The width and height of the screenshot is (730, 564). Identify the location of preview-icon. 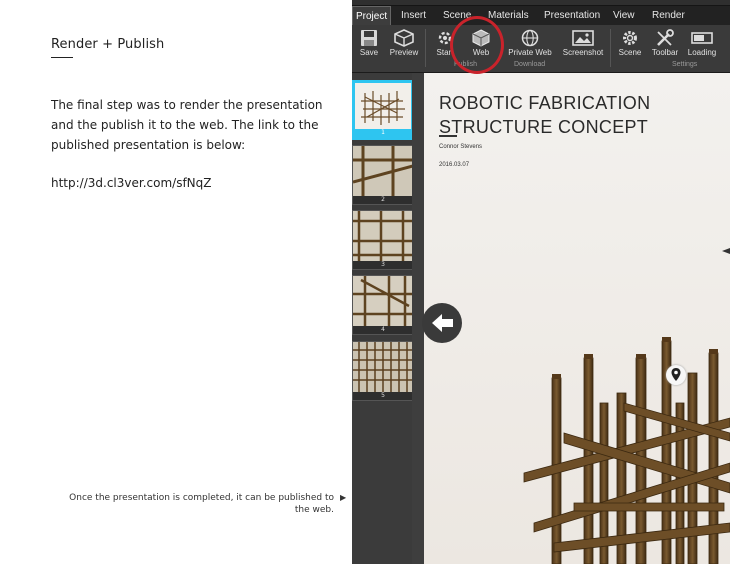
(404, 38).